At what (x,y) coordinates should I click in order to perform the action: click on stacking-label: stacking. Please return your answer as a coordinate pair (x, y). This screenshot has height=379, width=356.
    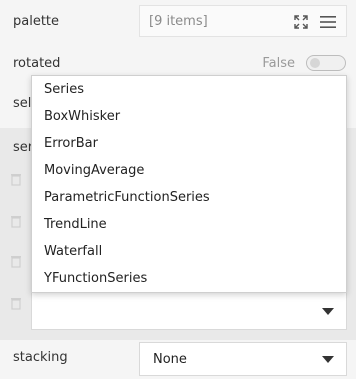
    Looking at the image, I should click on (40, 357).